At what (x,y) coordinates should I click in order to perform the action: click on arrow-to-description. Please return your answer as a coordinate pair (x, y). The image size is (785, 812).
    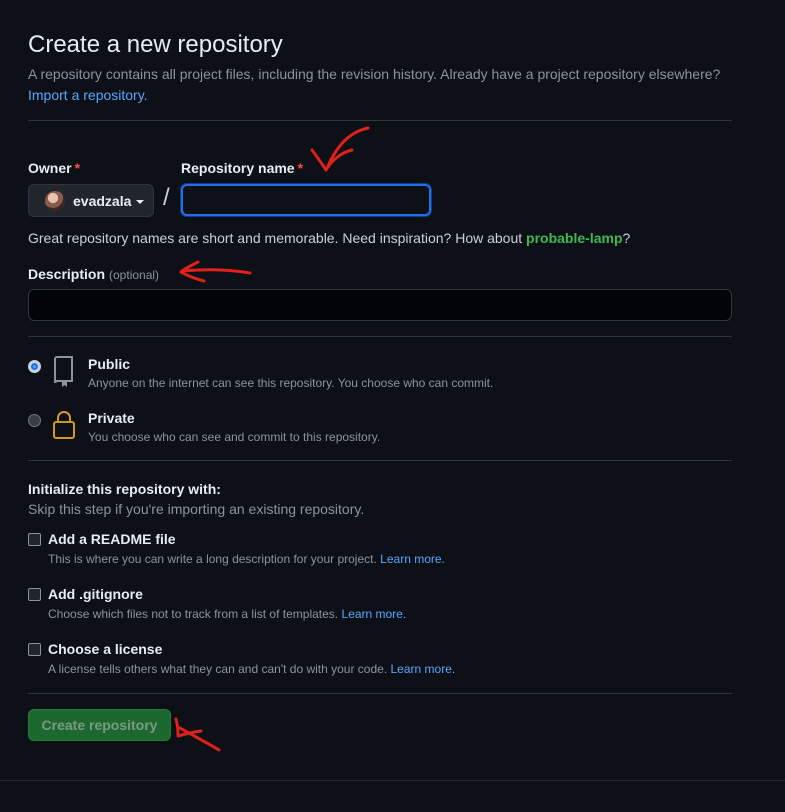
    Looking at the image, I should click on (215, 271).